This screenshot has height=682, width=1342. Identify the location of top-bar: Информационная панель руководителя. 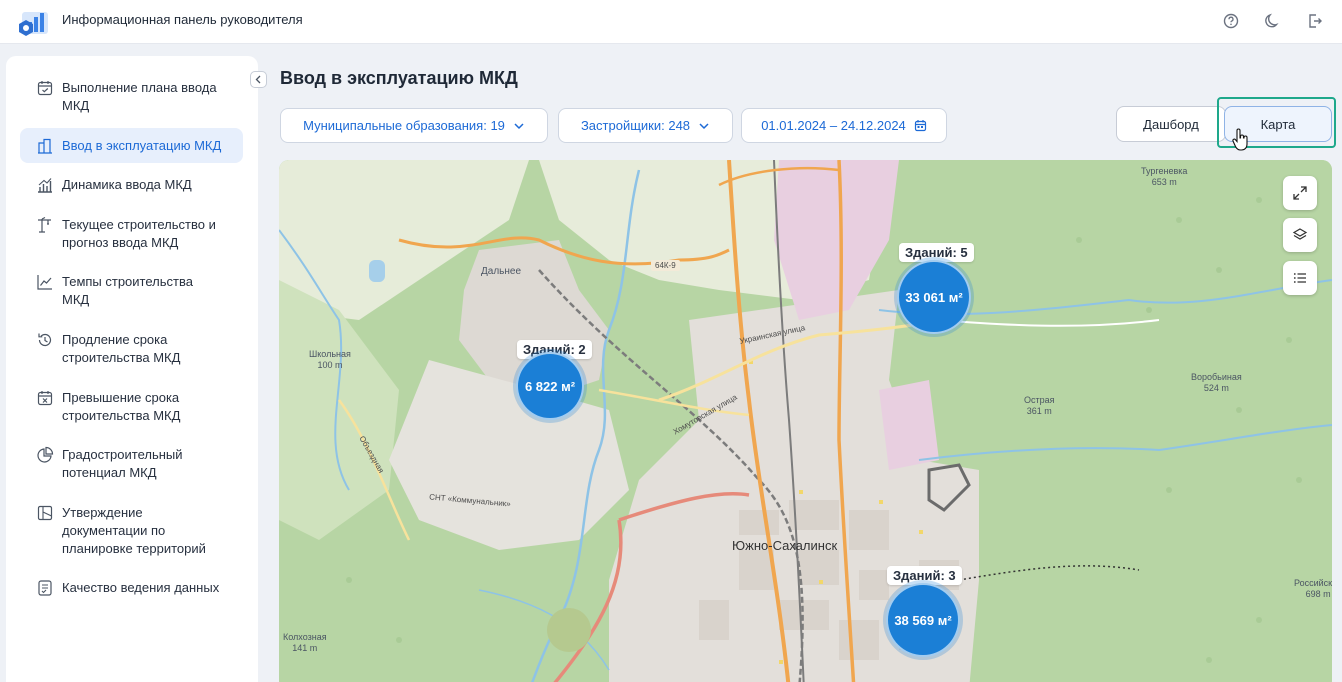
(671, 22).